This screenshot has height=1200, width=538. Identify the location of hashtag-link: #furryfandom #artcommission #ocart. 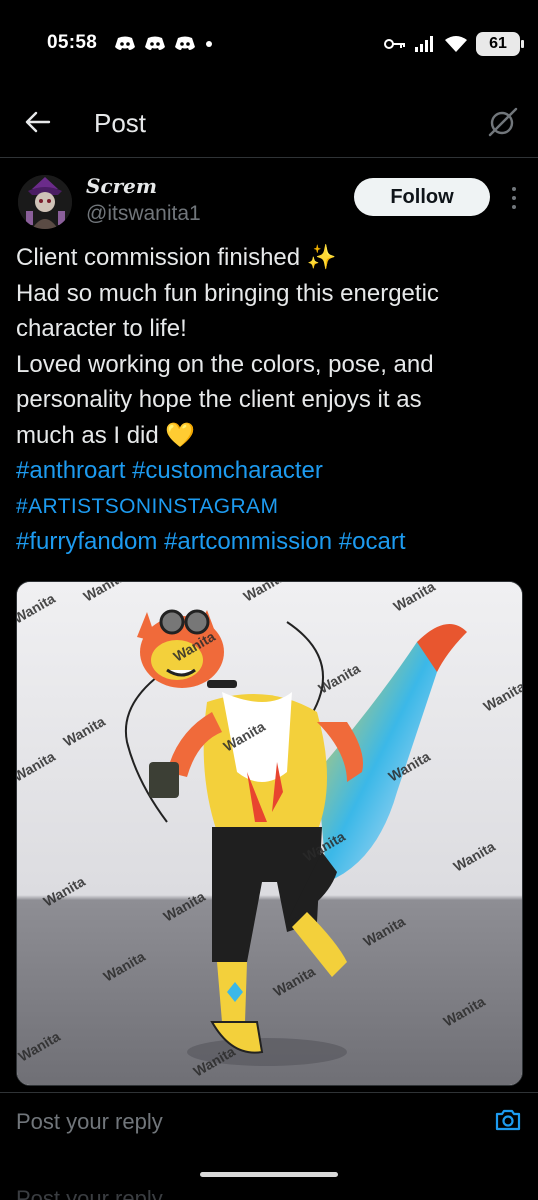
(271, 542).